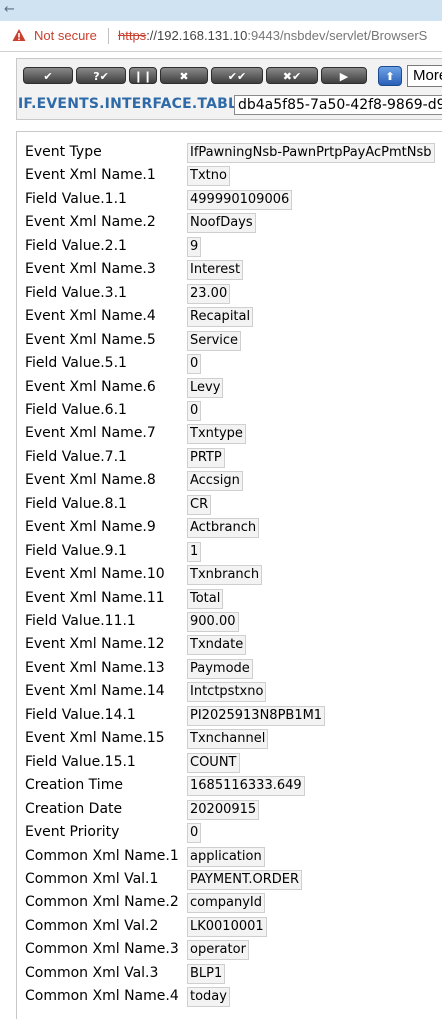 The height and width of the screenshot is (1019, 442). What do you see at coordinates (184, 75) in the screenshot?
I see `delete-button: ✖` at bounding box center [184, 75].